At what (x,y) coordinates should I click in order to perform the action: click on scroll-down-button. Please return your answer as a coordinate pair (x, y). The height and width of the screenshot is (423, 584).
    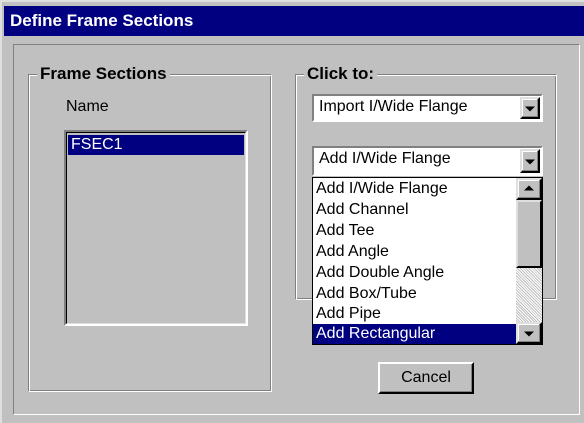
    Looking at the image, I should click on (529, 333).